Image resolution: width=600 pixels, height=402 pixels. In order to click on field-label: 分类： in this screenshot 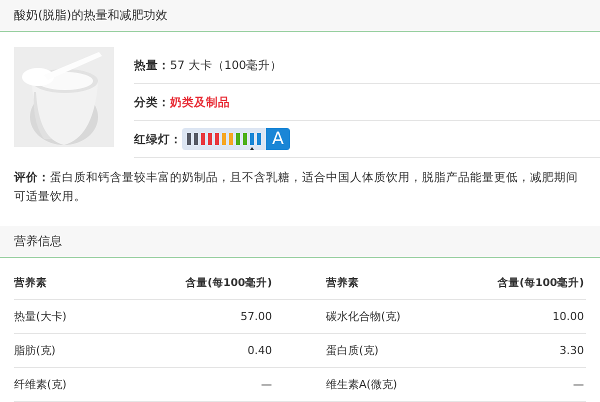, I will do `click(152, 102)`.